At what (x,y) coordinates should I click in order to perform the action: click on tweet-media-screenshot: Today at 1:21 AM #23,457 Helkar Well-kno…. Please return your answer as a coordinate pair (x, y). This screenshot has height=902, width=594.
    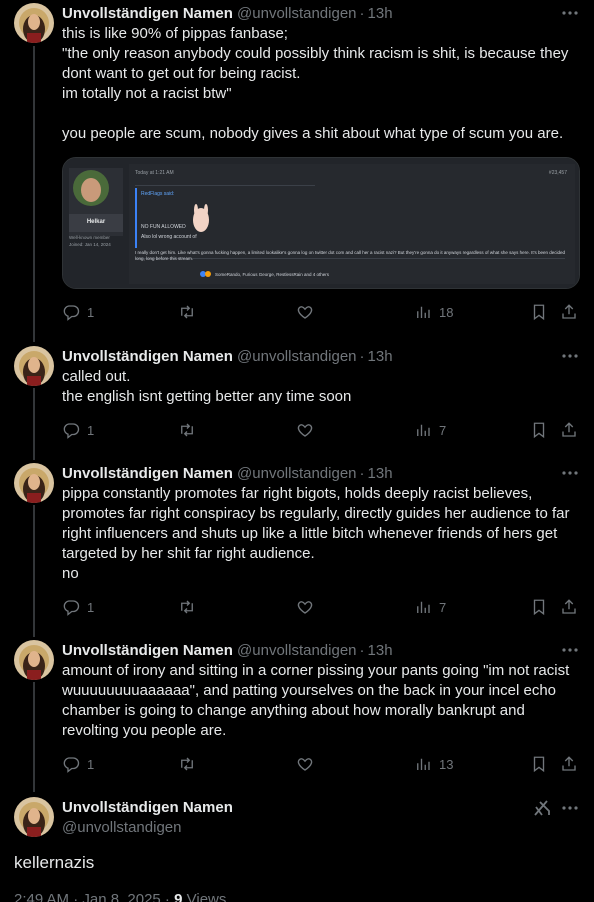
    Looking at the image, I should click on (321, 223).